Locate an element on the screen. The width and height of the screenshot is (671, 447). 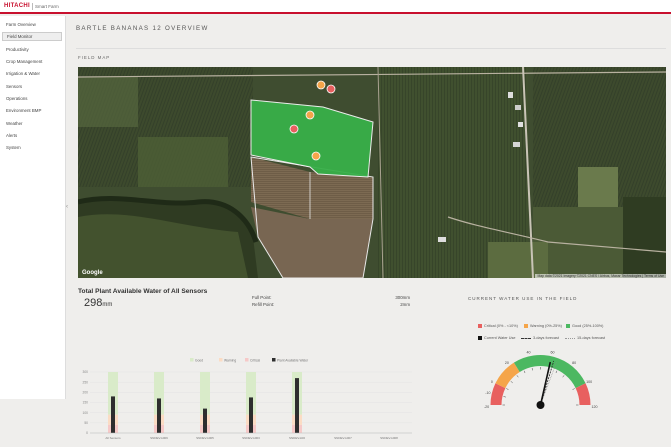
sidebar-item-alerts: Alerts is located at coordinates (32, 135).